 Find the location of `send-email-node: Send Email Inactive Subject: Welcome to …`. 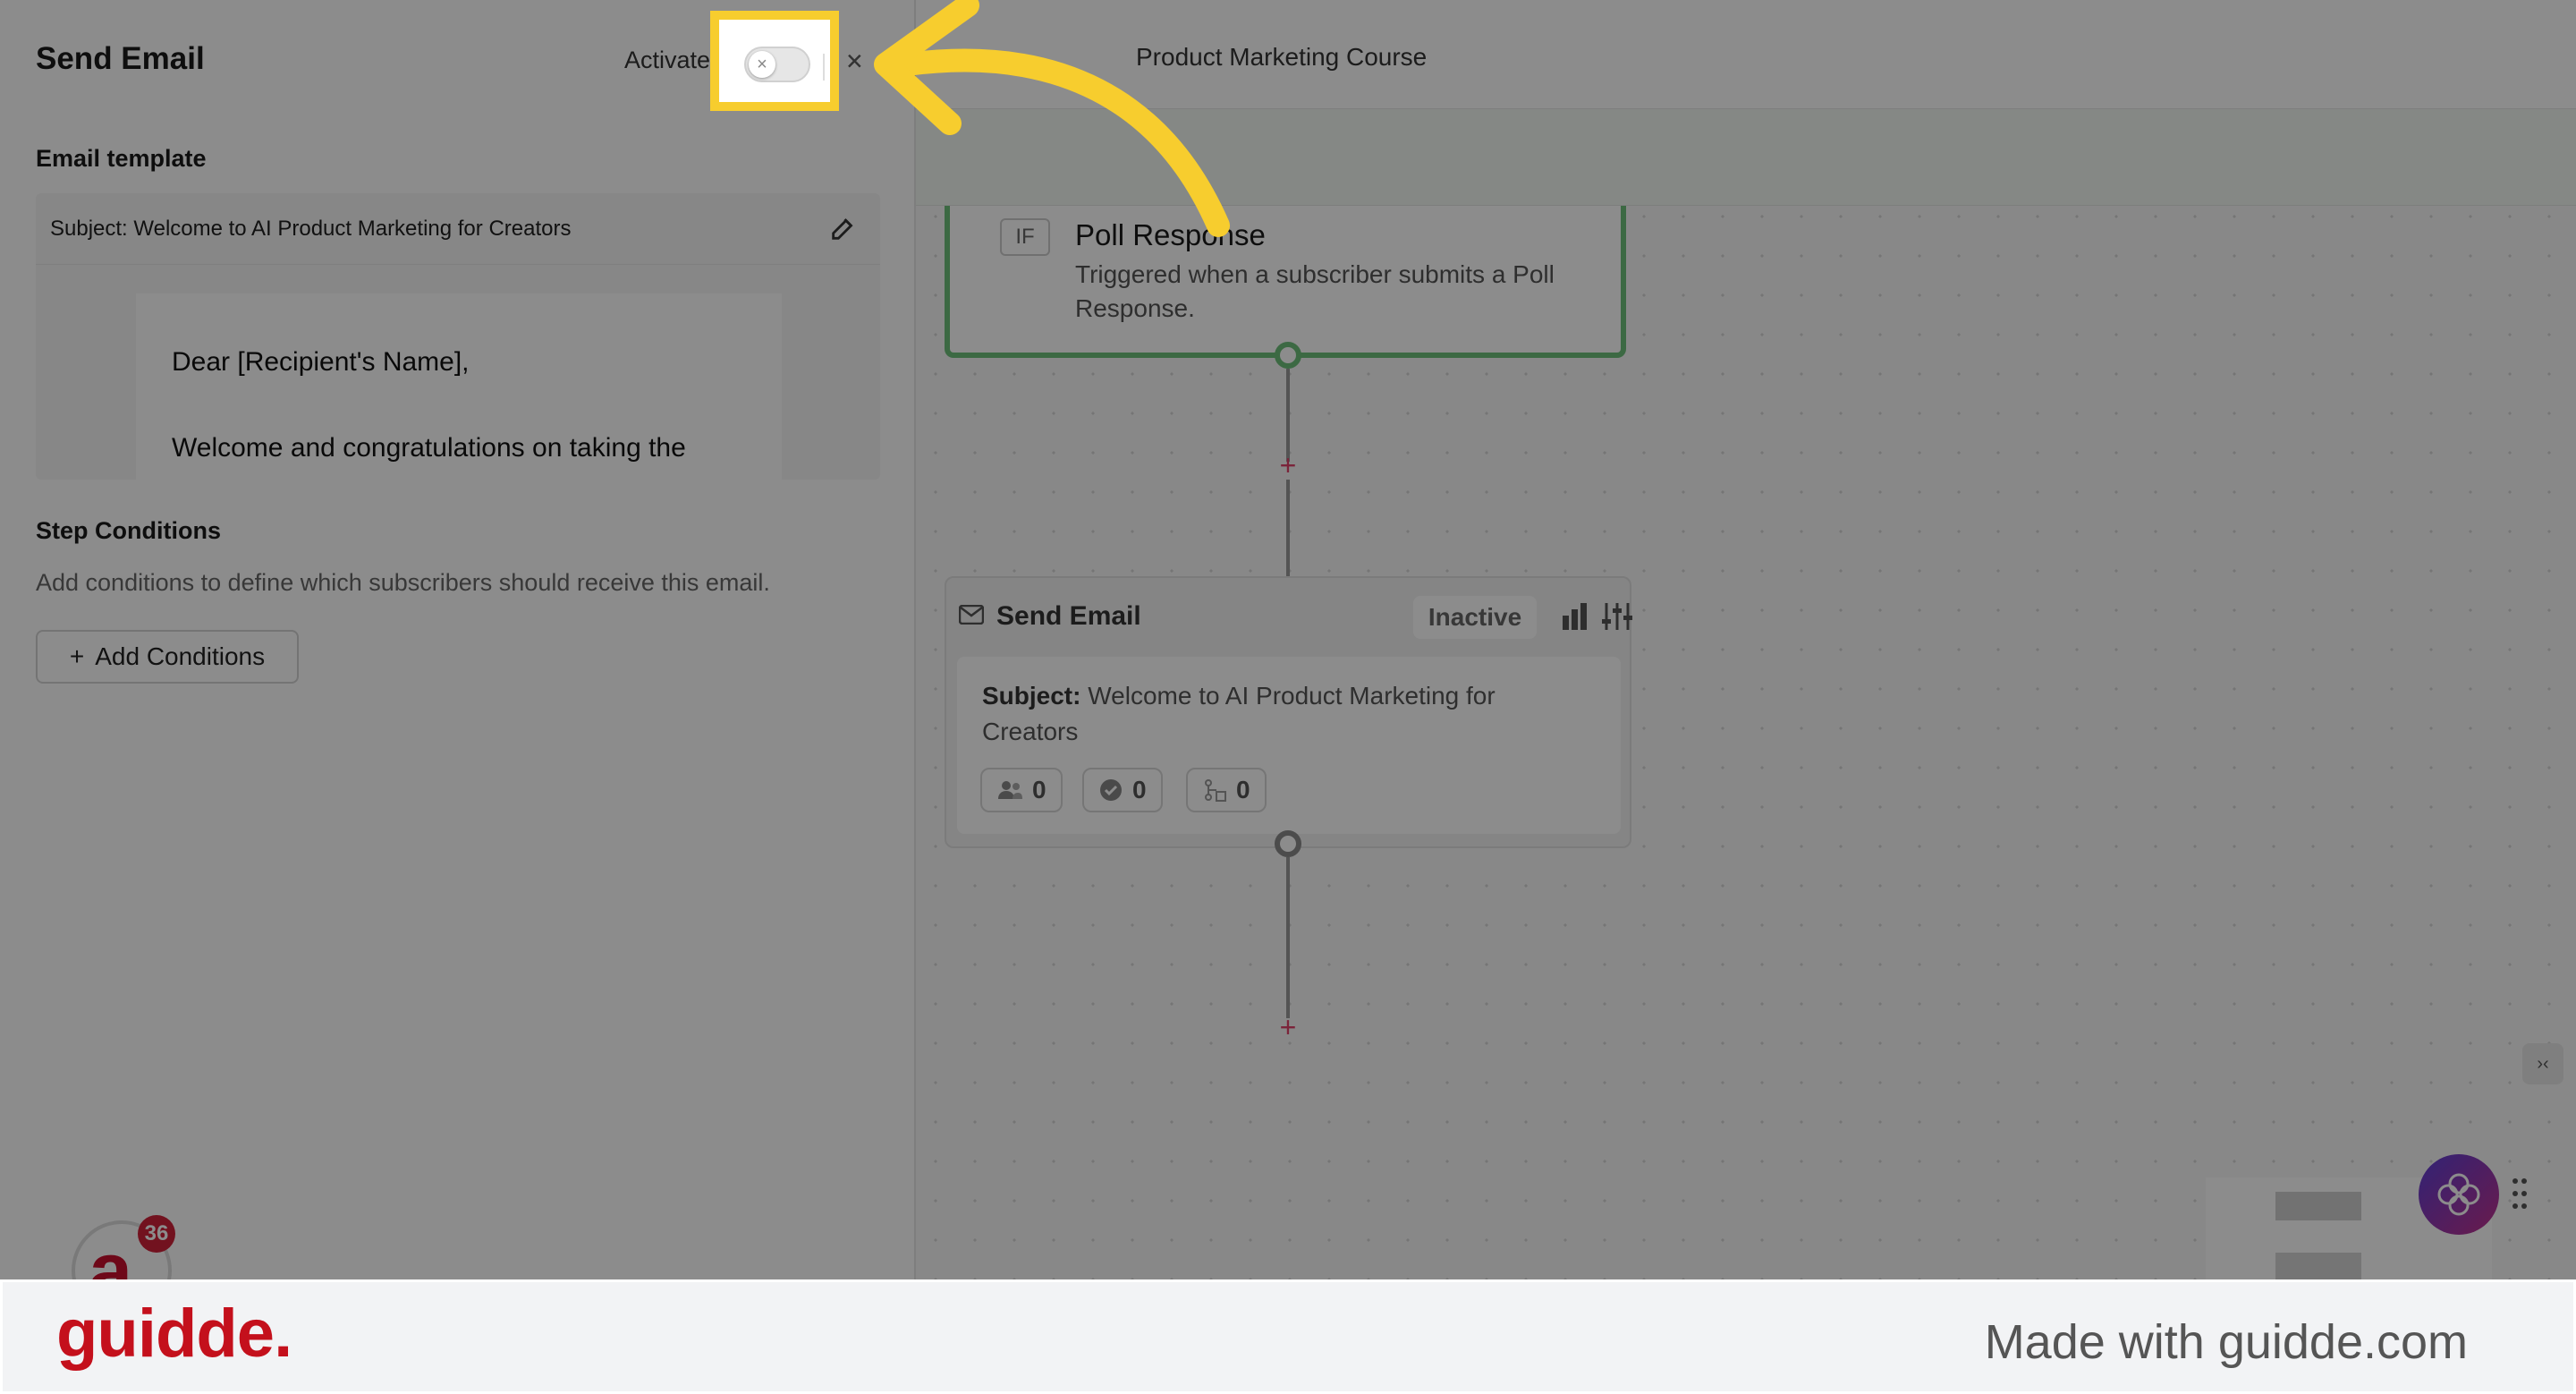

send-email-node: Send Email Inactive Subject: Welcome to … is located at coordinates (1288, 712).